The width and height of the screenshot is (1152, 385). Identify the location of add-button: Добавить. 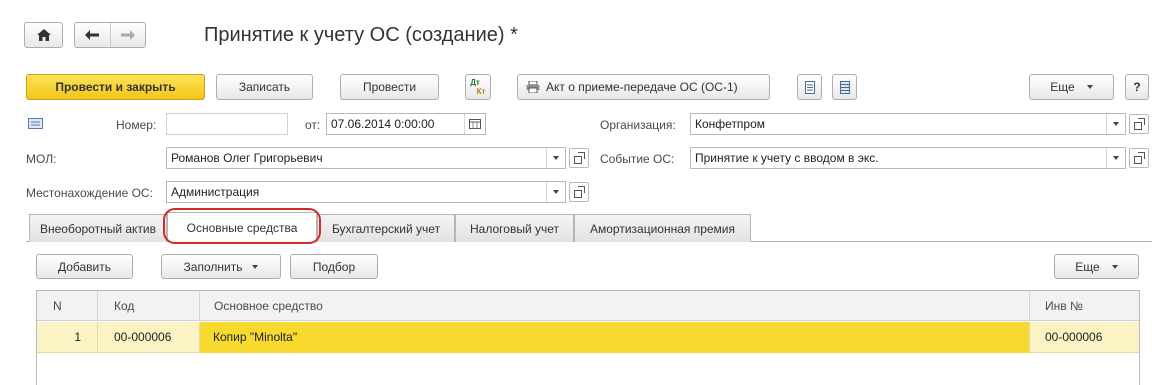
(84, 266).